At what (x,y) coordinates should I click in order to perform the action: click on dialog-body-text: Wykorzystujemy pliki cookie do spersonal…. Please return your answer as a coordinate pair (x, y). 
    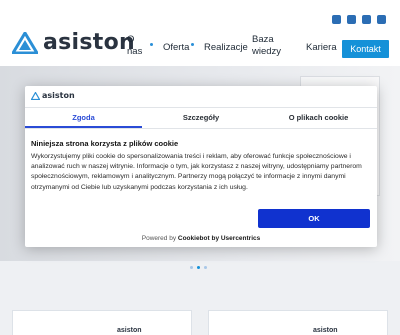
    Looking at the image, I should click on (196, 172).